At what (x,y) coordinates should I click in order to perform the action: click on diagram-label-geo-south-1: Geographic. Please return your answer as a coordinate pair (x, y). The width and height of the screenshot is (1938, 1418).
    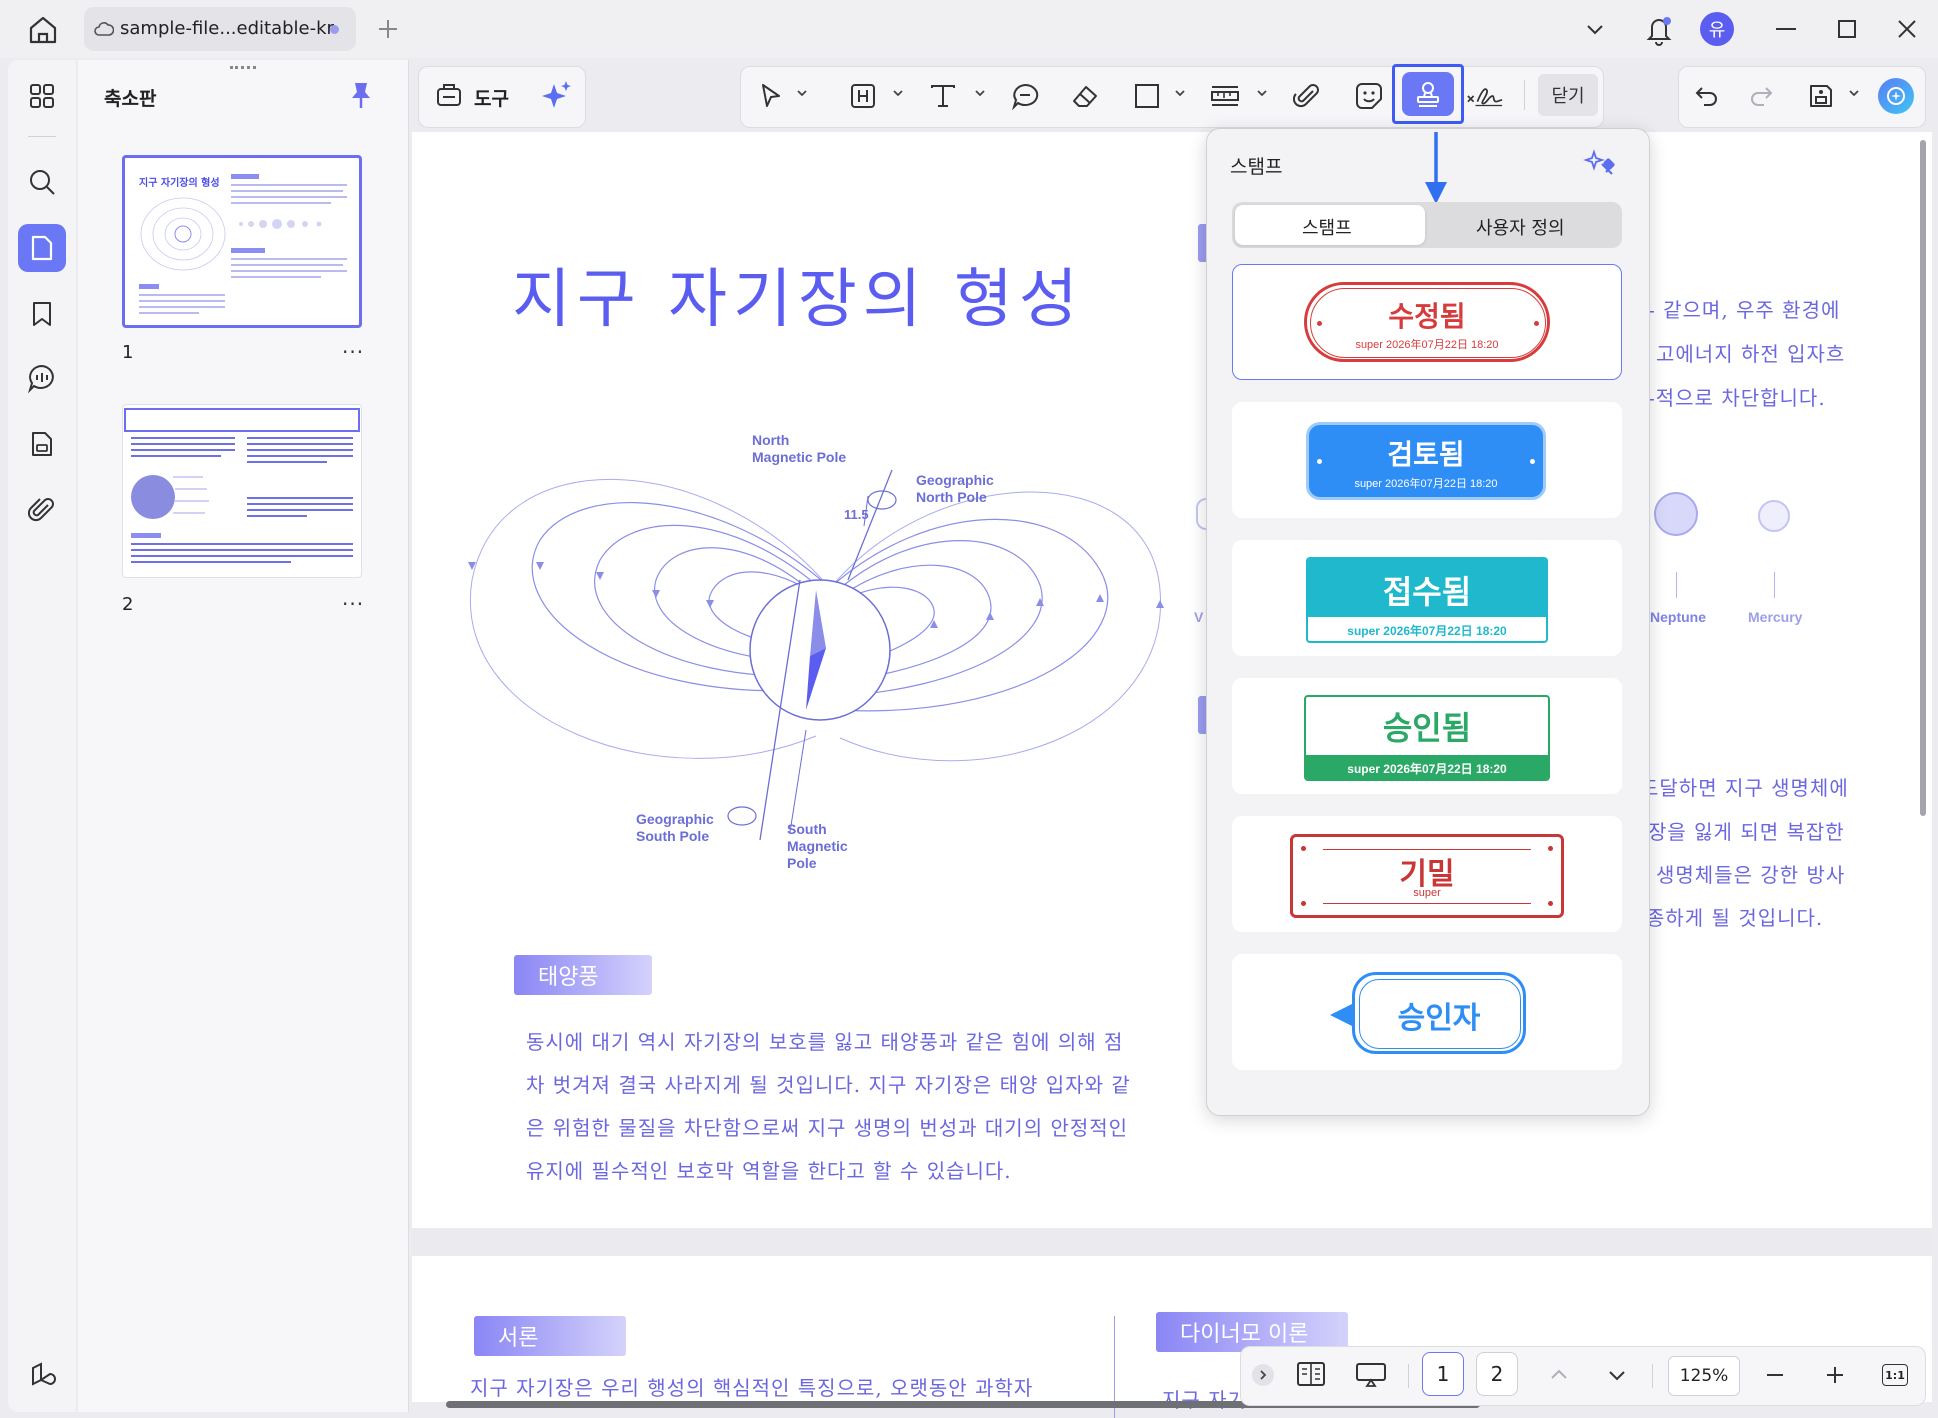
    Looking at the image, I should click on (675, 819).